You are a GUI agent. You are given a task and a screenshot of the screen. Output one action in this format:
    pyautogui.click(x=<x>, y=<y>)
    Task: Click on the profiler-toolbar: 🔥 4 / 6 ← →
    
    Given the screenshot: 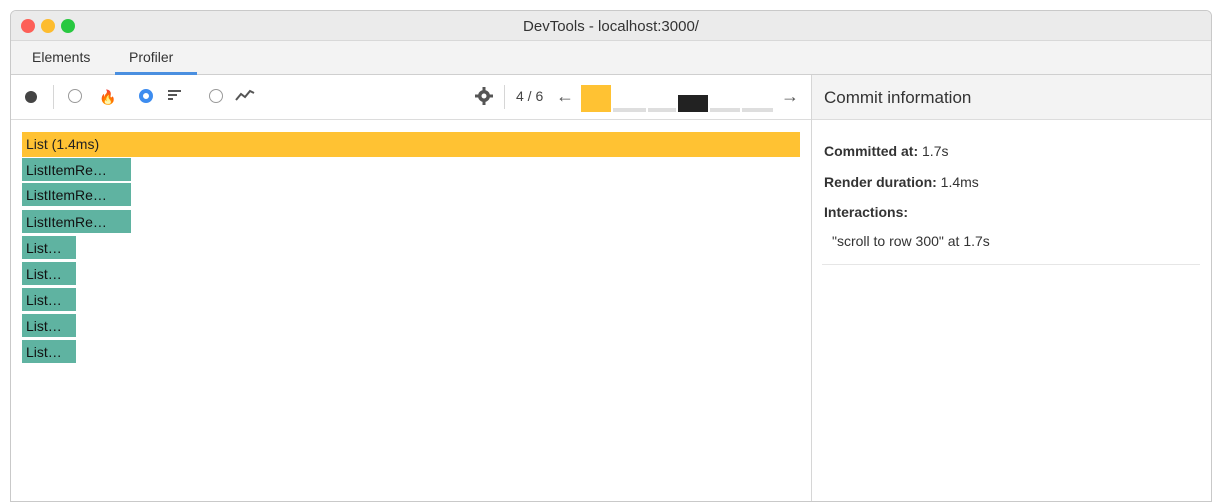 What is the action you would take?
    pyautogui.click(x=411, y=97)
    